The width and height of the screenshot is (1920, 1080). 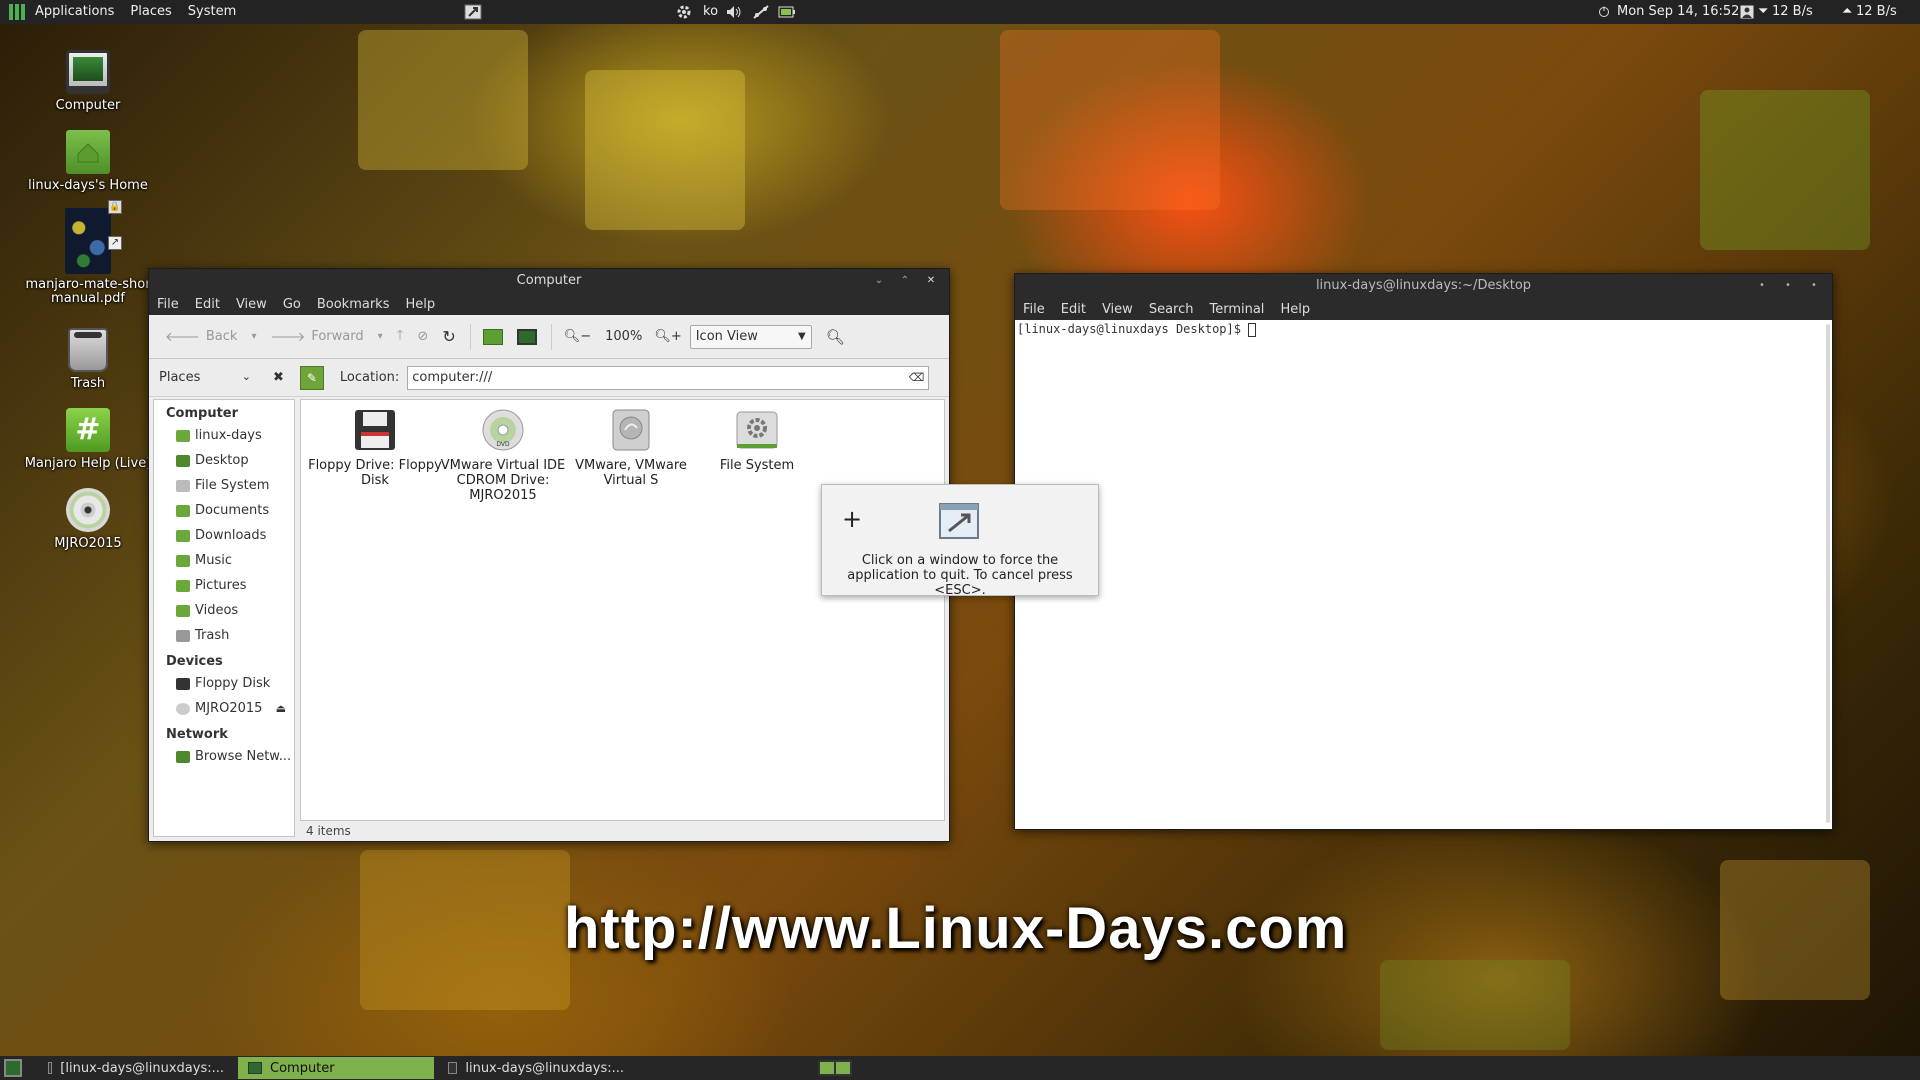 I want to click on sidebar-selector: Places ⌄, so click(x=205, y=377).